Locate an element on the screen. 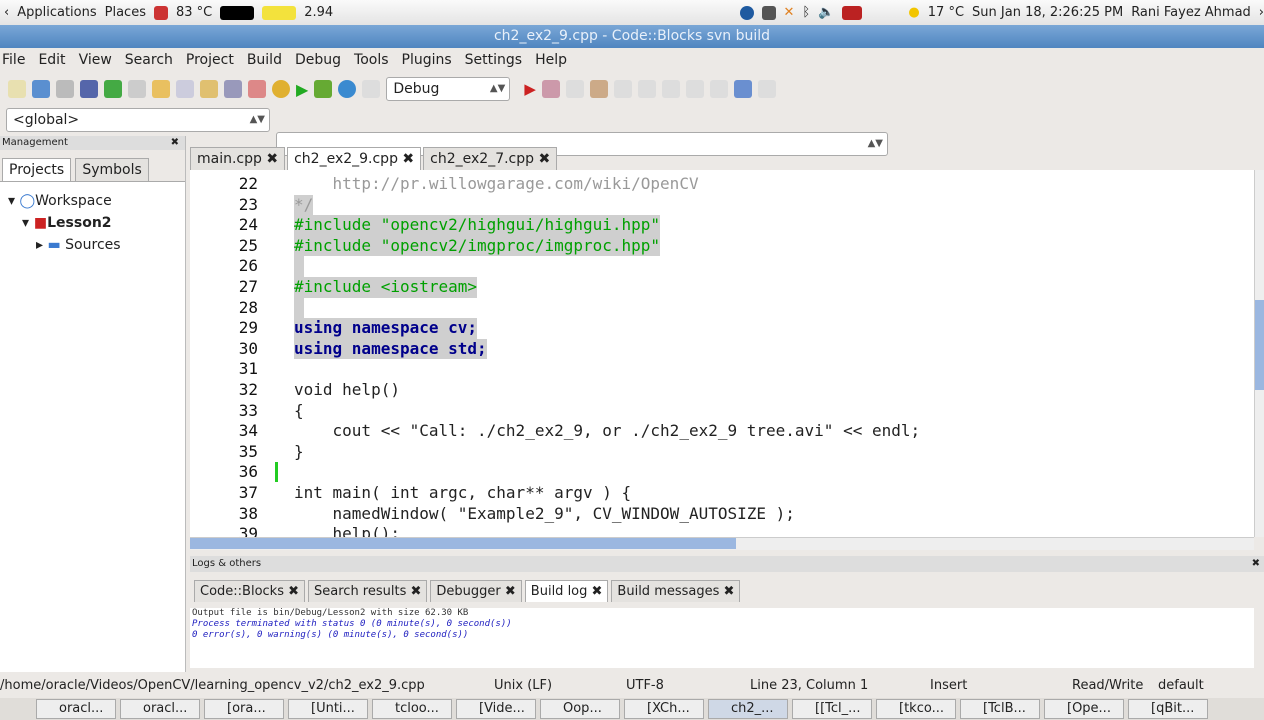 This screenshot has height=720, width=1264. us-flag-icon is located at coordinates (852, 12).